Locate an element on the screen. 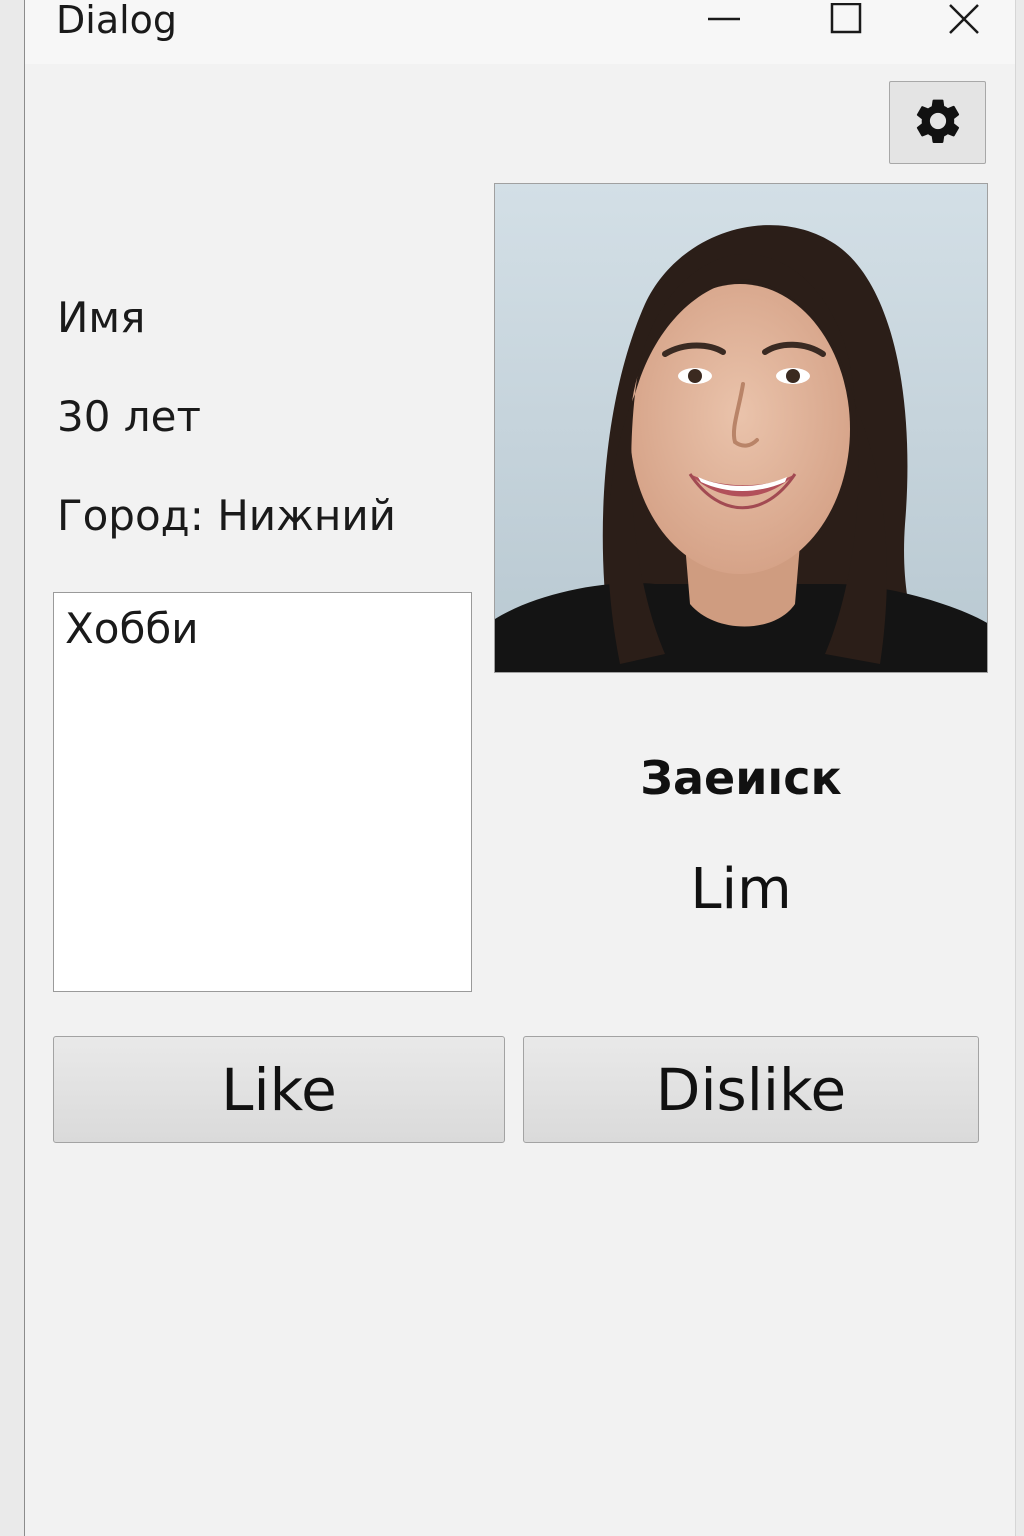 The image size is (1024, 1536). maximize-icon is located at coordinates (846, 20).